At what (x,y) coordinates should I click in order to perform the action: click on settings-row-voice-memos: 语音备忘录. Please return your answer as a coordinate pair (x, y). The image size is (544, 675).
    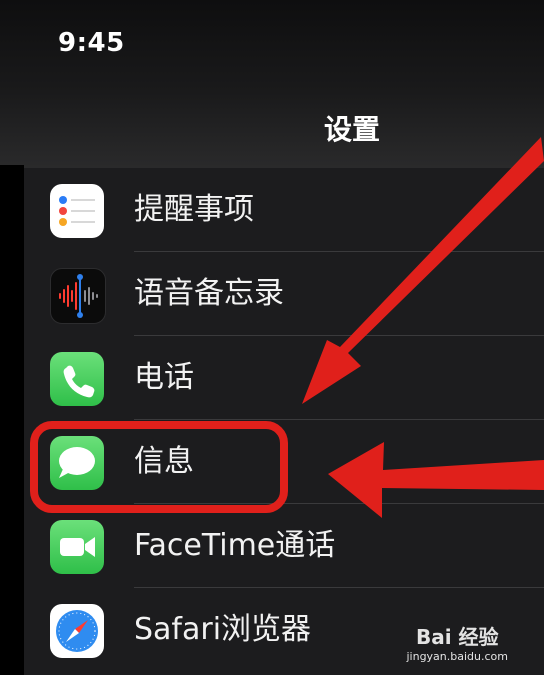
    Looking at the image, I should click on (284, 294).